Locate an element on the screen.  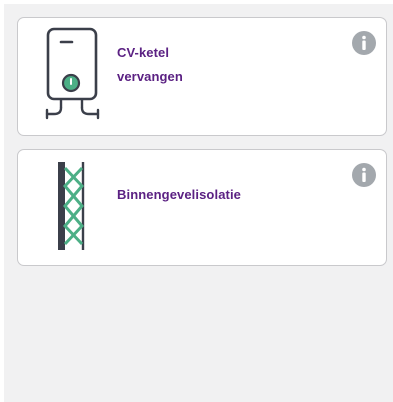
wall-insulation-icon is located at coordinates (71, 206).